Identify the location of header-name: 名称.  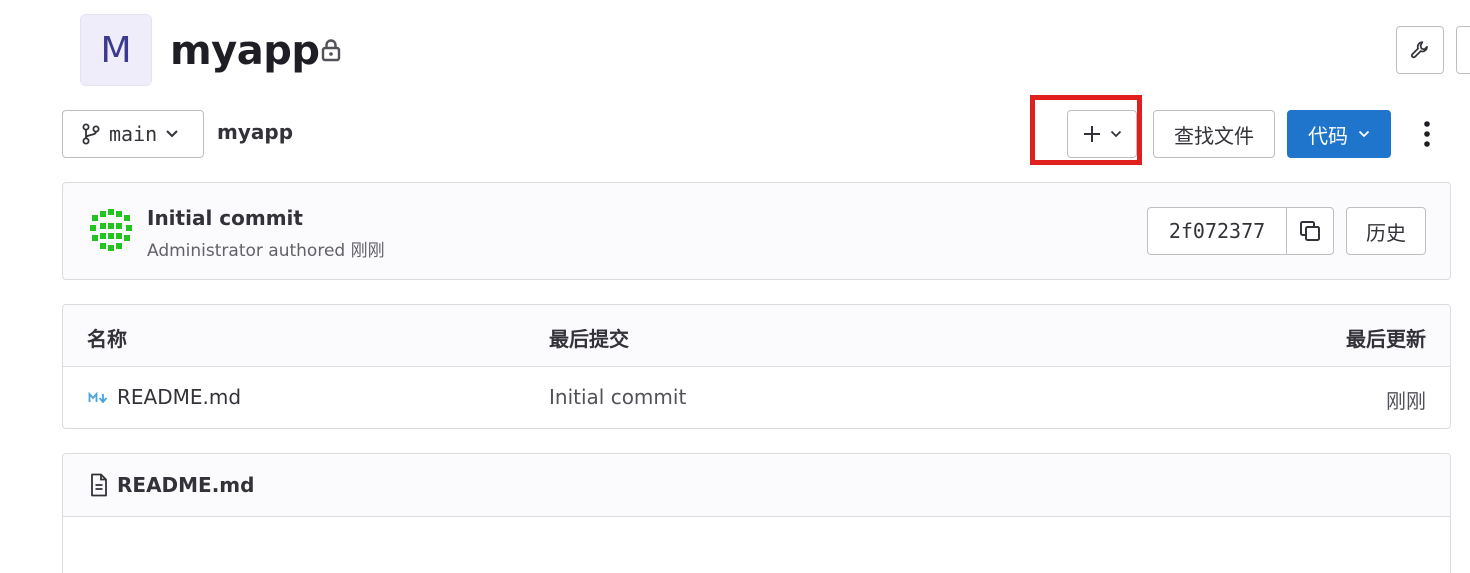
(107, 339).